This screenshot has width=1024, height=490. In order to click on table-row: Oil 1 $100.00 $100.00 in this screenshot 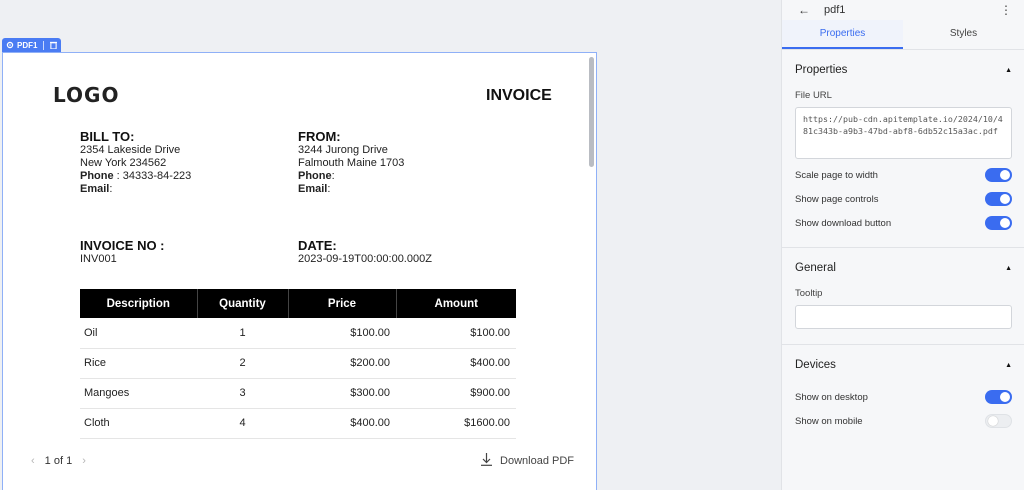, I will do `click(298, 333)`.